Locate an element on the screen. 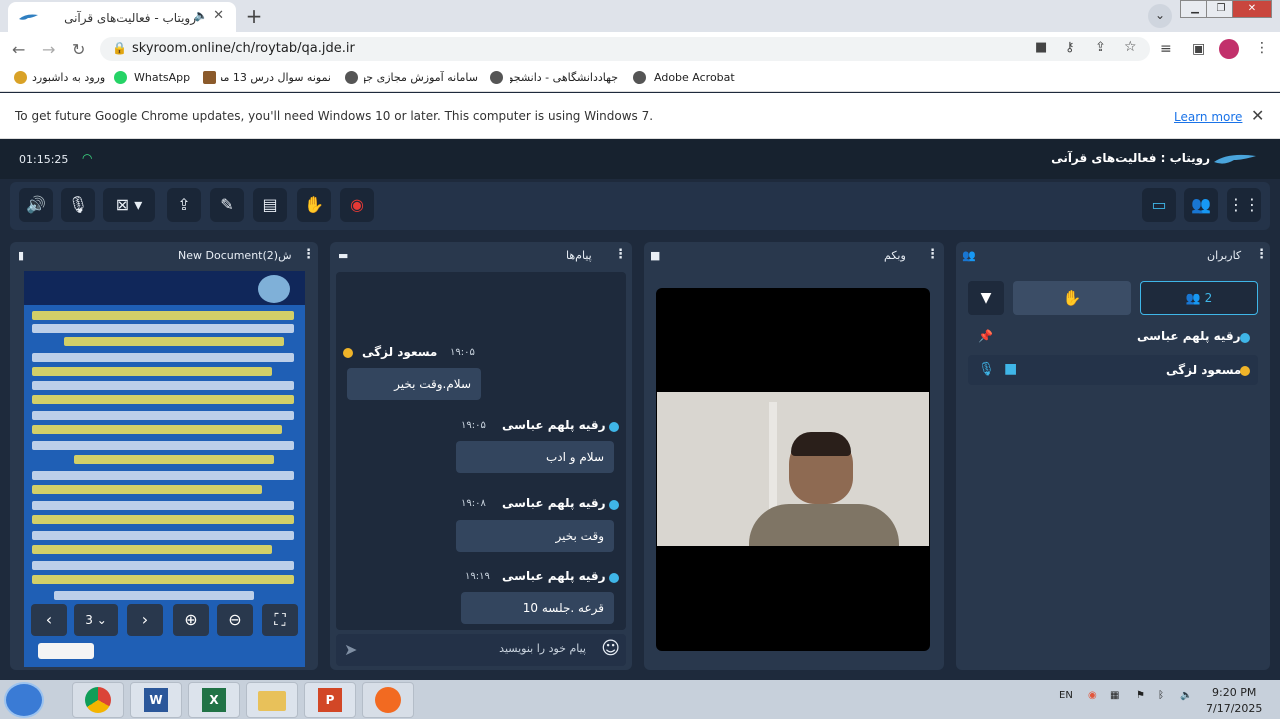 The image size is (1280, 719). message-time: ۱۹:۱۹ is located at coordinates (477, 576).